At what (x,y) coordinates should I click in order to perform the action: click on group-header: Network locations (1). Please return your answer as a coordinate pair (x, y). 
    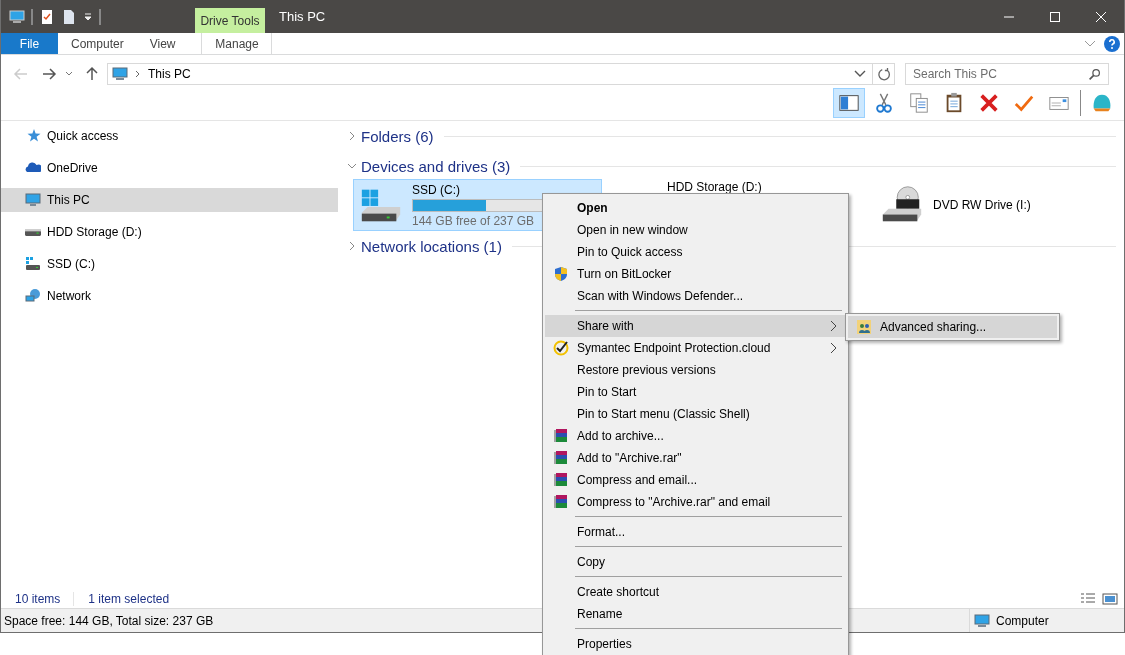
    Looking at the image, I should click on (431, 246).